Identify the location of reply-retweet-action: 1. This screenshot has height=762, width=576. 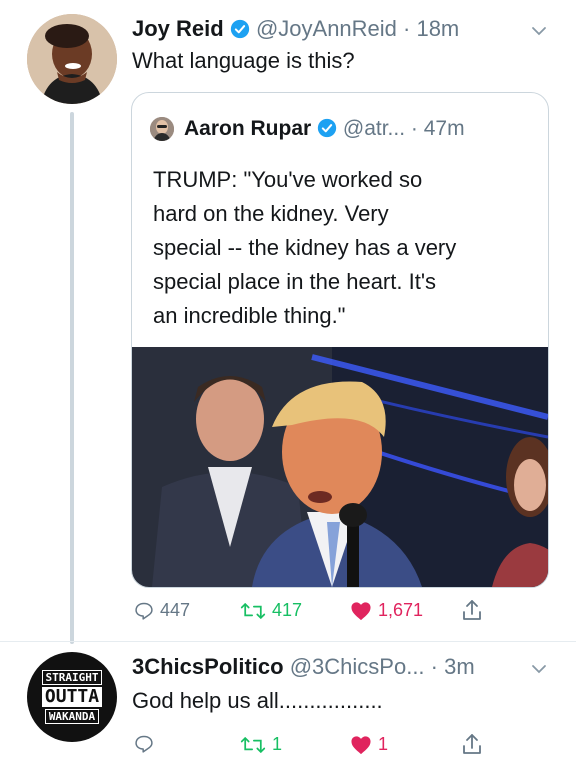
(261, 744).